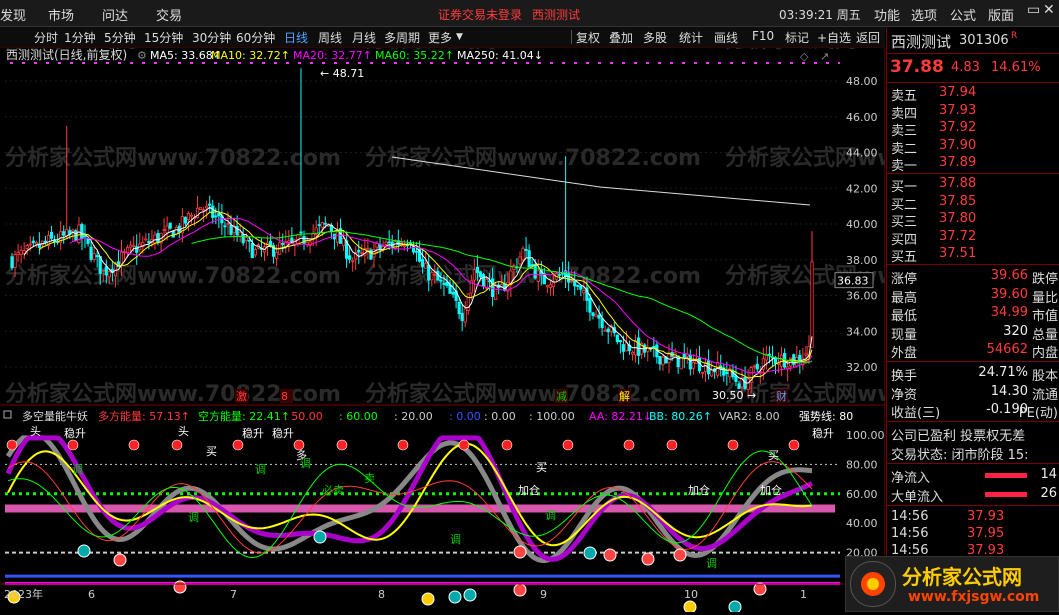  Describe the element at coordinates (621, 37) in the screenshot. I see `btn-overlay: 叠加` at that location.